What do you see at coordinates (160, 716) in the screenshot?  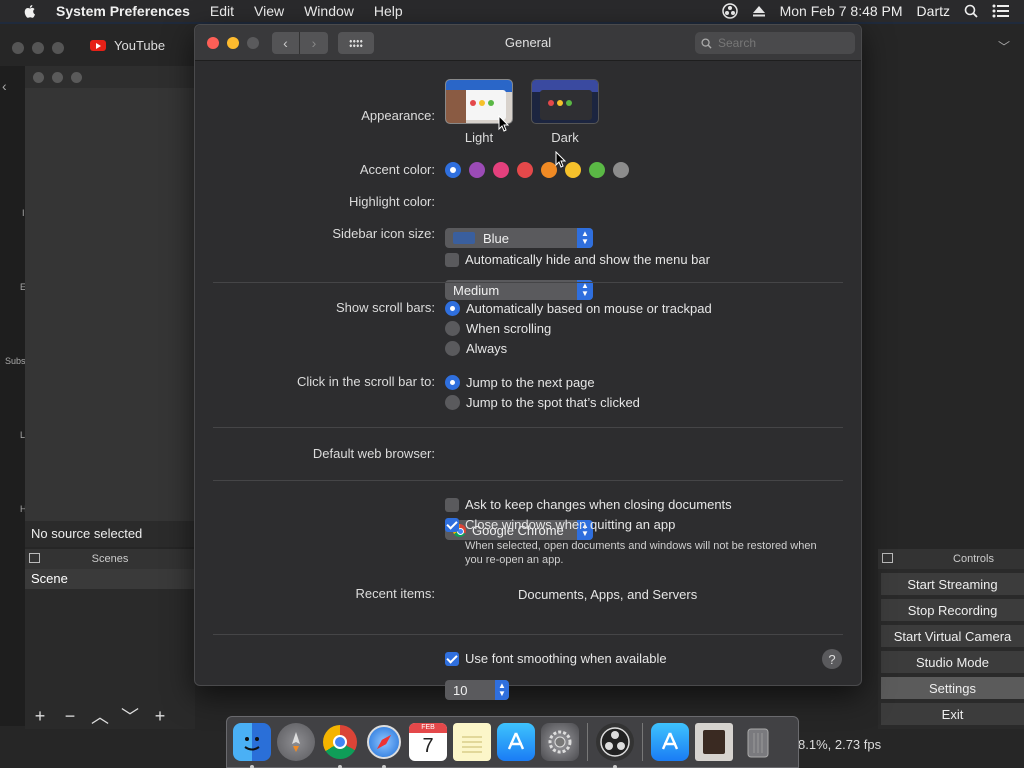 I see `add-source-button: +` at bounding box center [160, 716].